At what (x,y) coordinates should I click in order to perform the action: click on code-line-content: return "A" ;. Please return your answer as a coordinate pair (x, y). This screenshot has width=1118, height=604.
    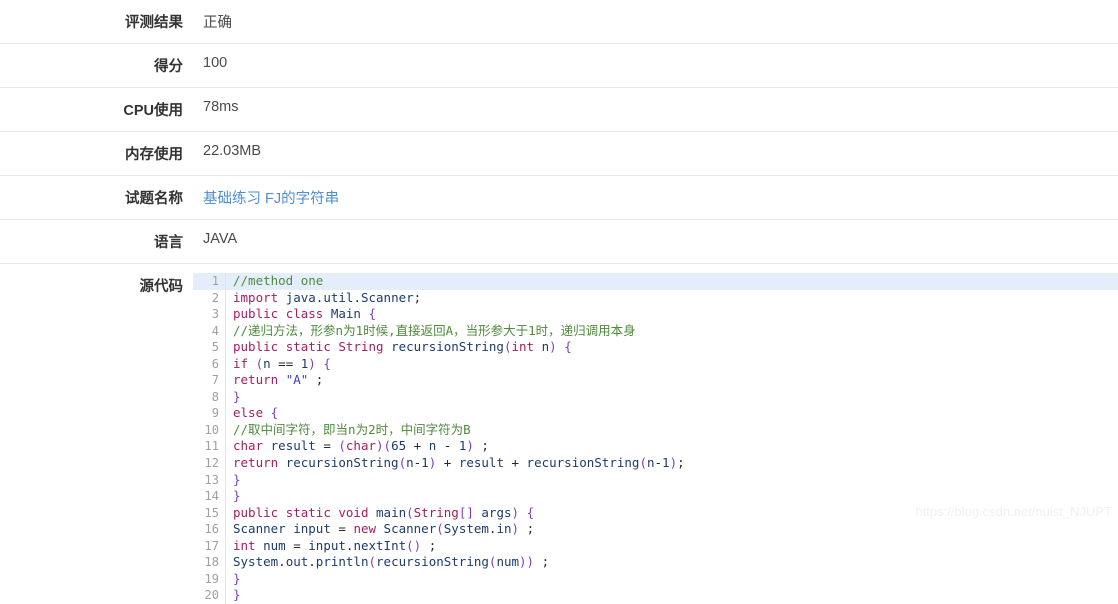
    Looking at the image, I should click on (278, 380).